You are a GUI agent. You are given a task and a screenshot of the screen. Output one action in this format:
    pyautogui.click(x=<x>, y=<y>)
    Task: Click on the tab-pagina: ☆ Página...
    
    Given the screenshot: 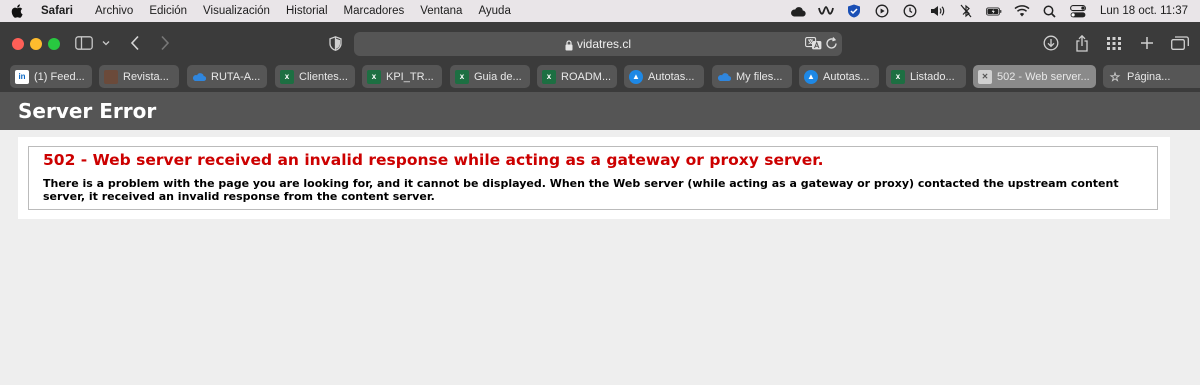 What is the action you would take?
    pyautogui.click(x=1151, y=76)
    